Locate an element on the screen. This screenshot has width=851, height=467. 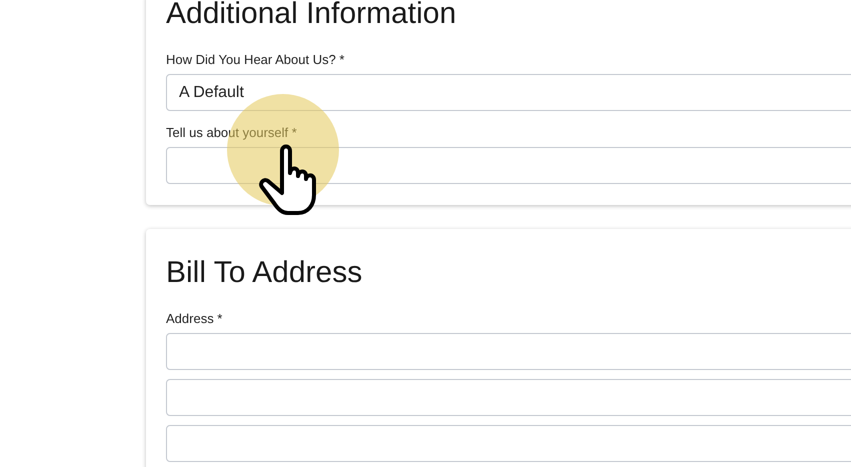
section-title: Bill To Address is located at coordinates (265, 273).